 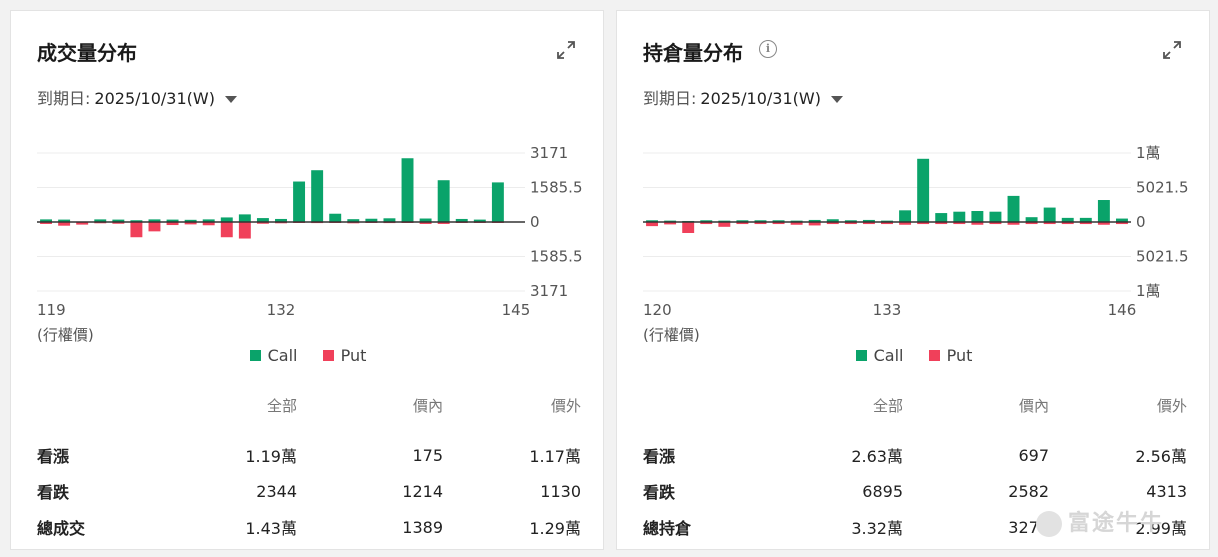 I want to click on cell-value: 1389, so click(x=422, y=527).